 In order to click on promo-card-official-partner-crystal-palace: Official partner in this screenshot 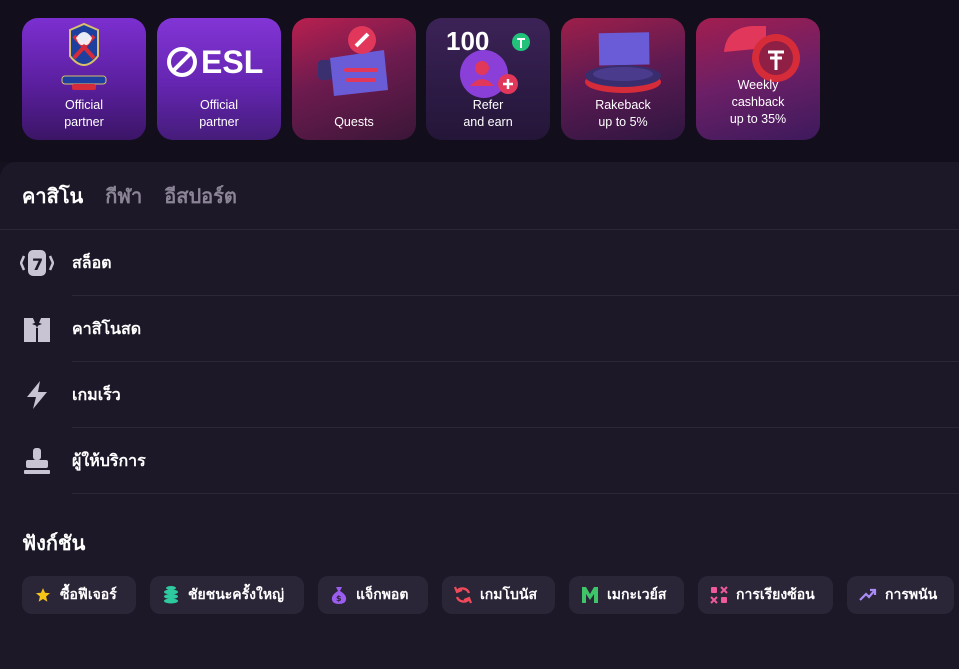, I will do `click(84, 79)`.